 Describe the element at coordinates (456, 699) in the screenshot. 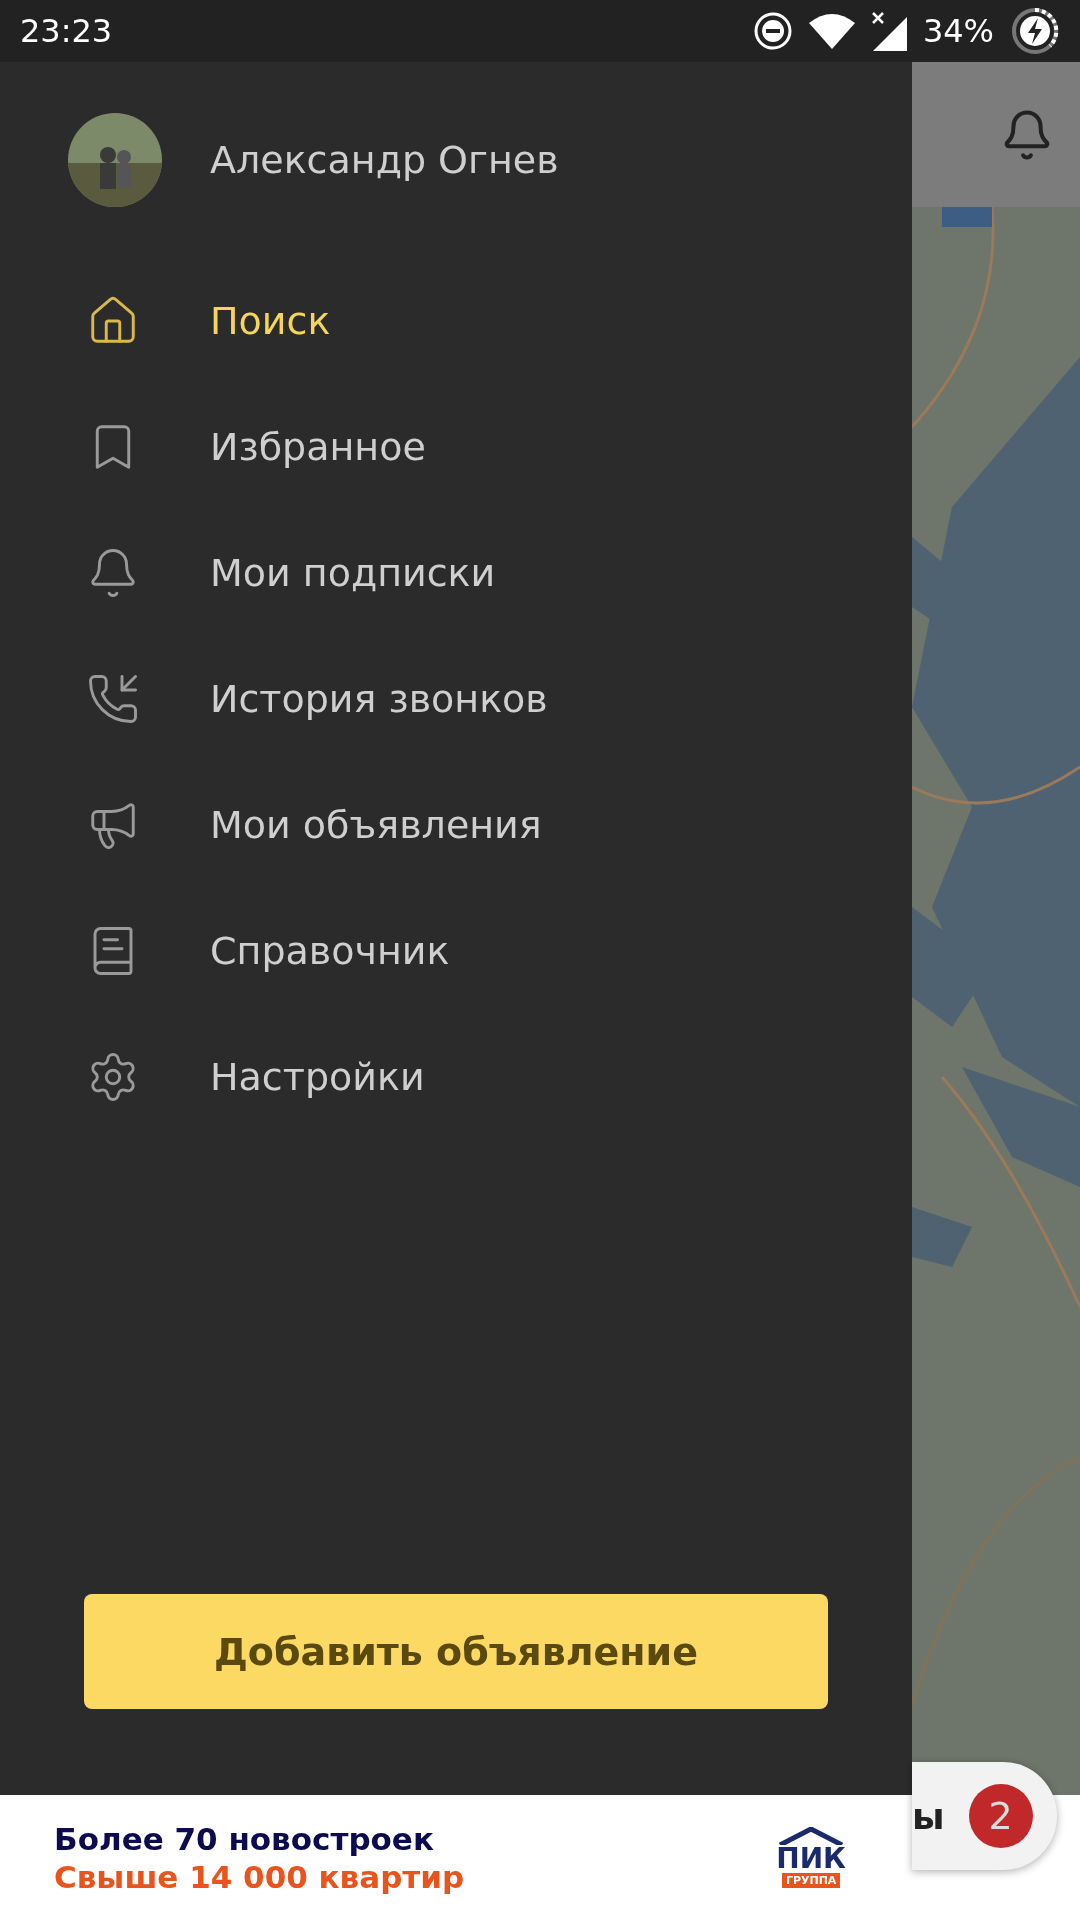

I see `menu-item: История звонков` at that location.